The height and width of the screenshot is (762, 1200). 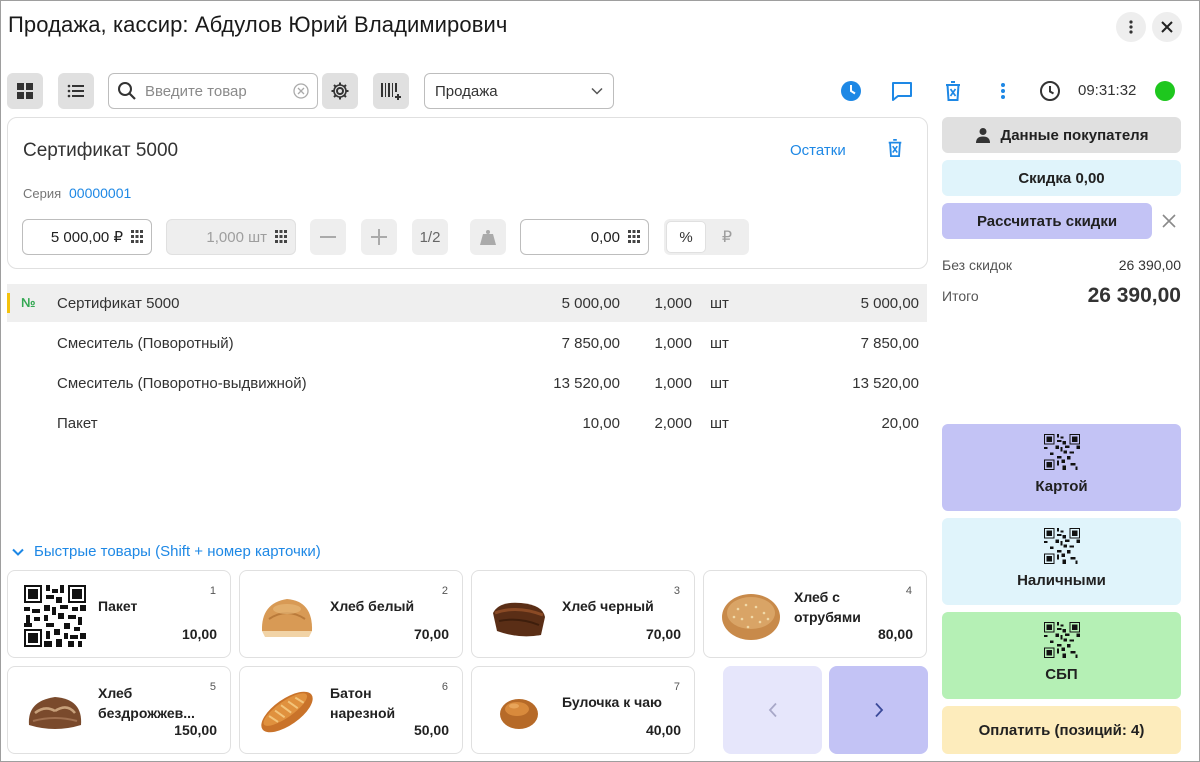 I want to click on list-view-button, so click(x=76, y=91).